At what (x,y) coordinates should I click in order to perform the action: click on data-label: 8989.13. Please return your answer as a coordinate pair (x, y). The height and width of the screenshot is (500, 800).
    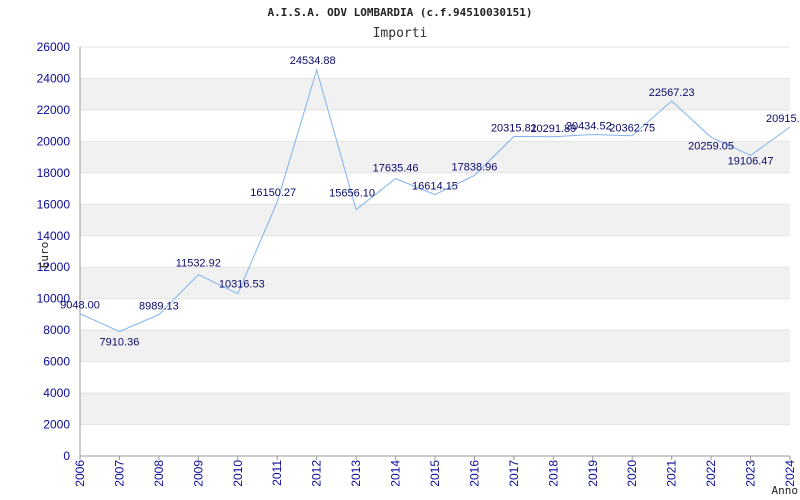
    Looking at the image, I should click on (159, 307).